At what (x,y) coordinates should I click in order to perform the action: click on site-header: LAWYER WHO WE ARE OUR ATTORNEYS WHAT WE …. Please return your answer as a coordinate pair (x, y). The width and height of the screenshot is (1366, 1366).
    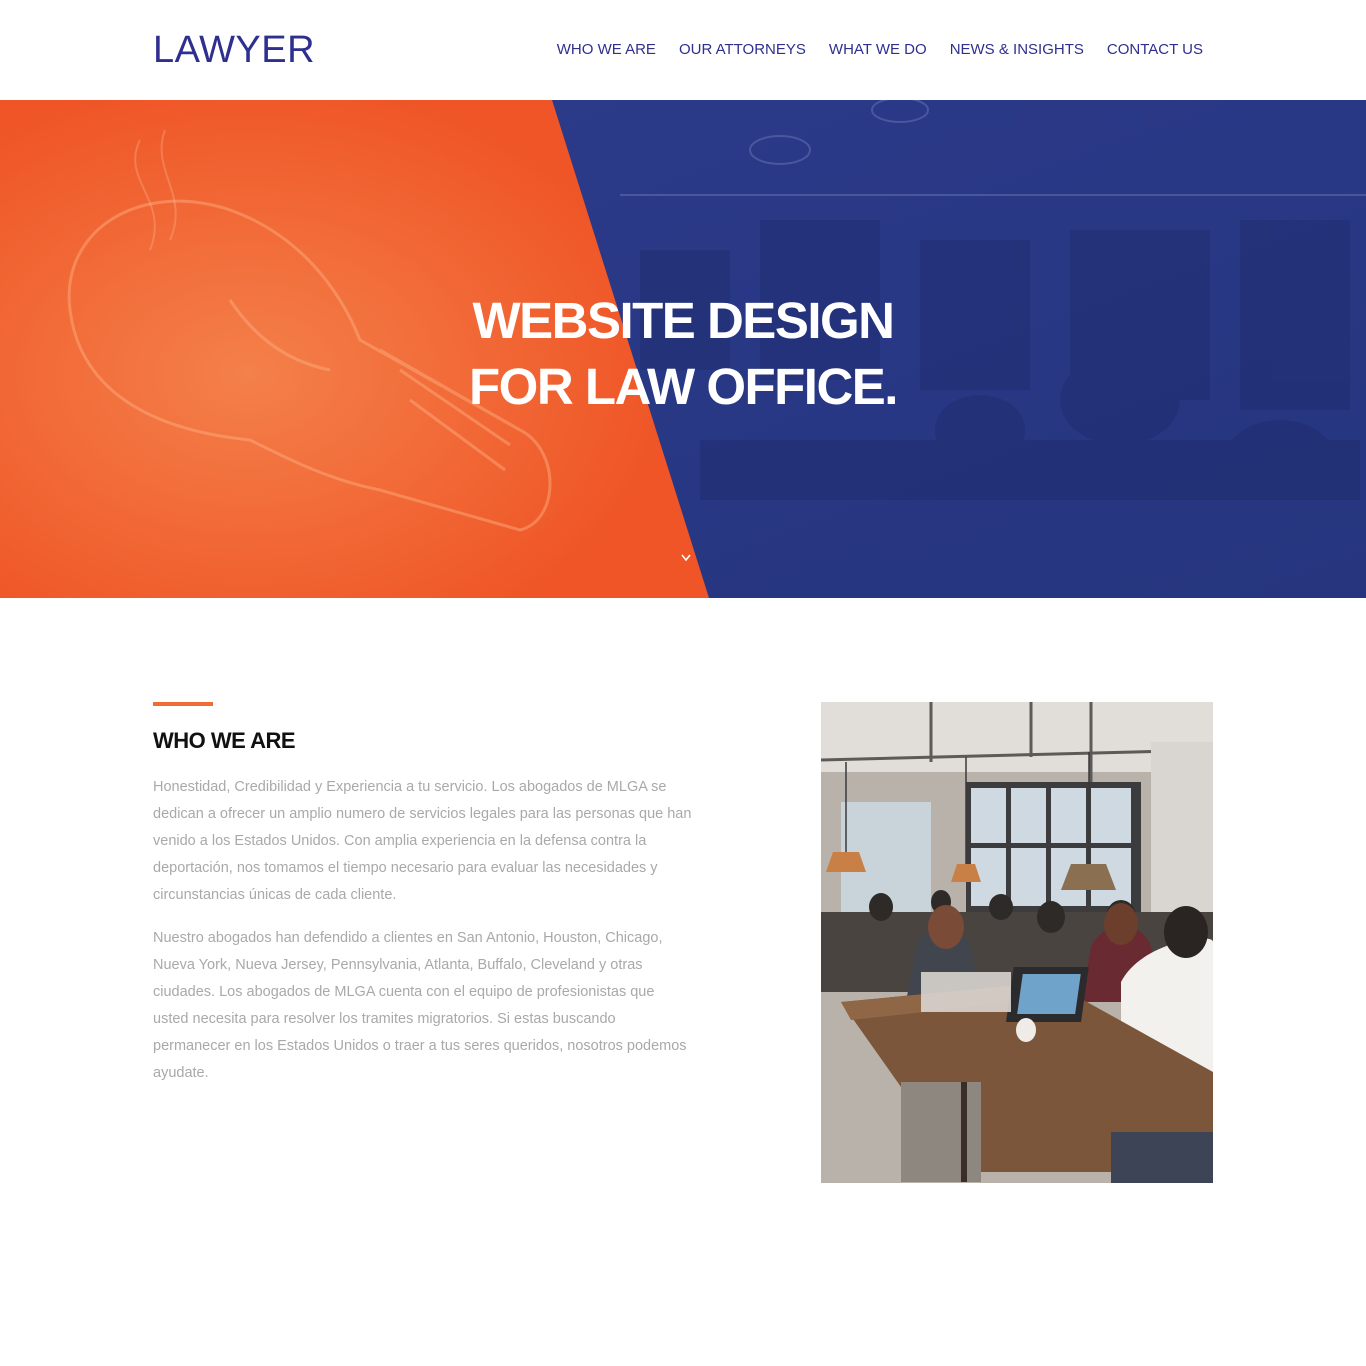
    Looking at the image, I should click on (683, 50).